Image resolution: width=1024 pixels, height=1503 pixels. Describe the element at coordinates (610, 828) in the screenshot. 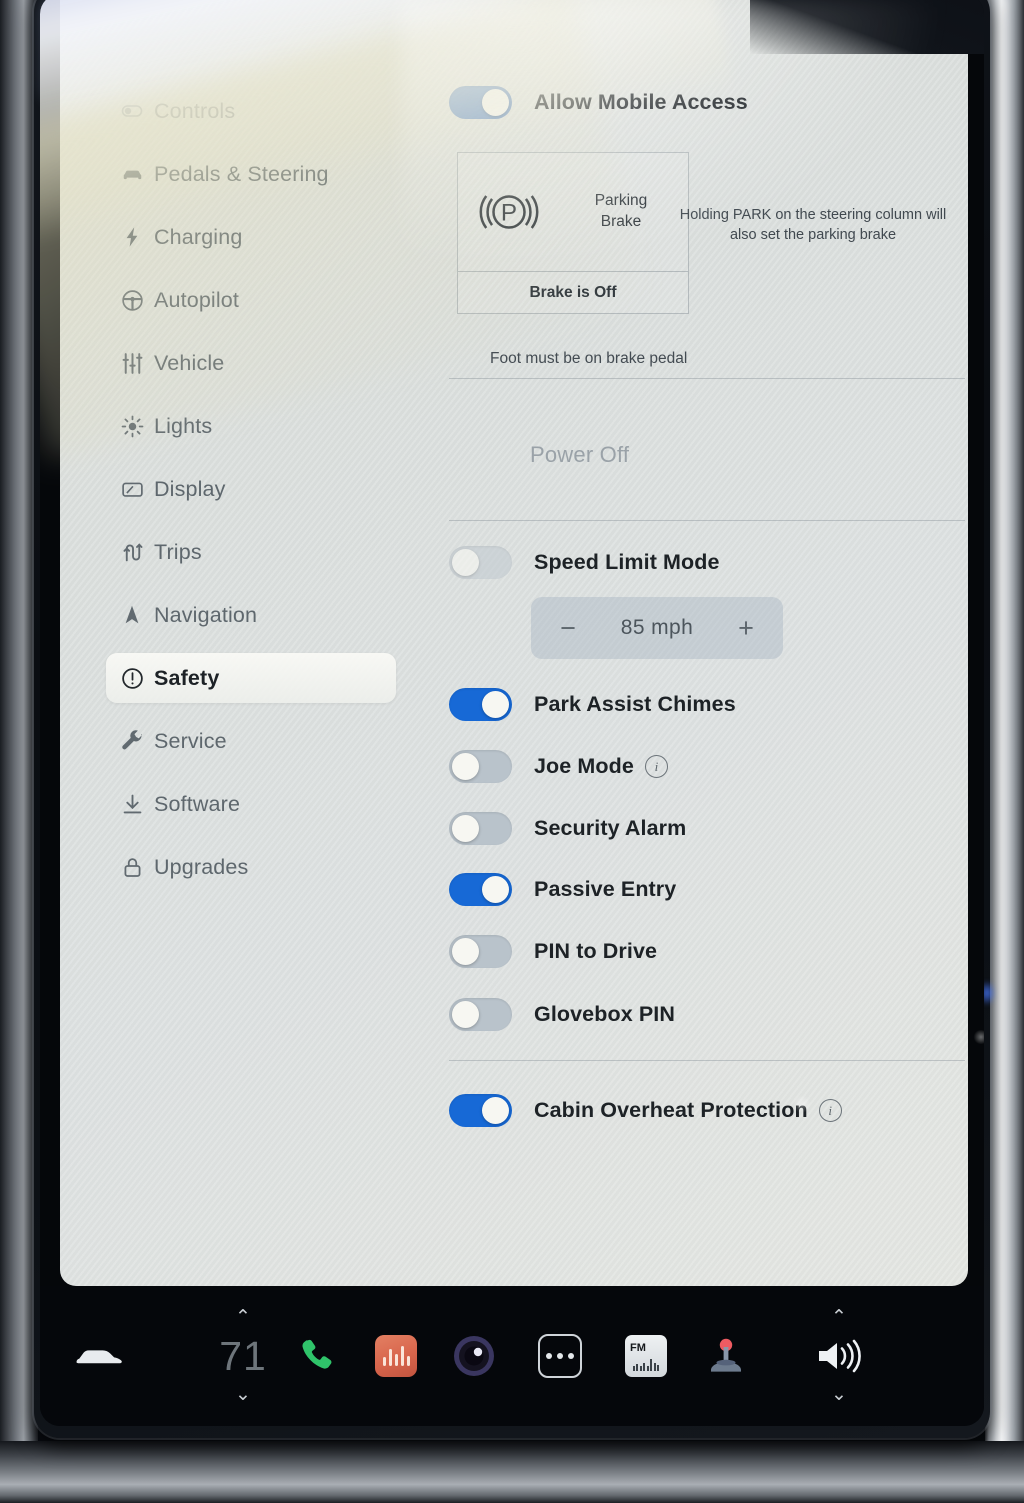

I see `security-alarm-label: Security Alarm` at that location.